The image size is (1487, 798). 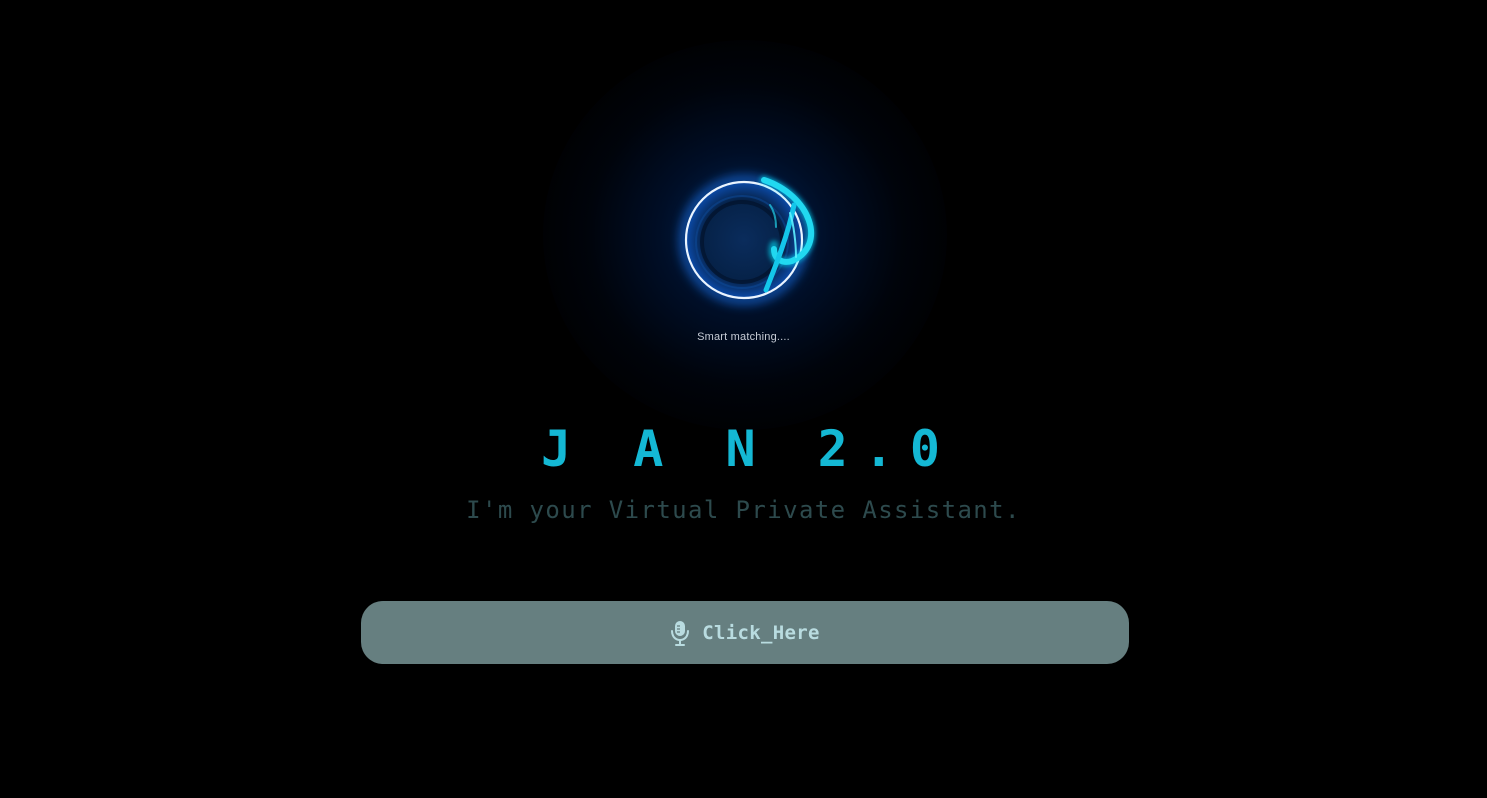 I want to click on click-here-button: Click_Here, so click(x=745, y=632).